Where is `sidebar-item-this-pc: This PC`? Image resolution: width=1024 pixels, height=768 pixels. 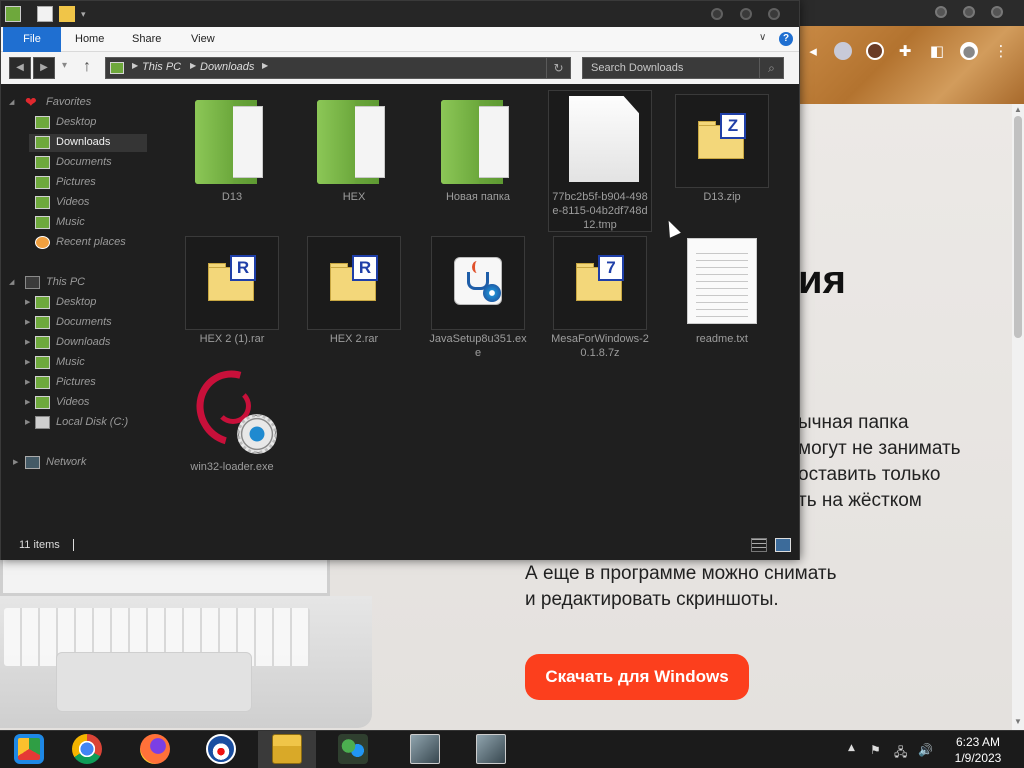
sidebar-item-this-pc: This PC is located at coordinates (85, 283).